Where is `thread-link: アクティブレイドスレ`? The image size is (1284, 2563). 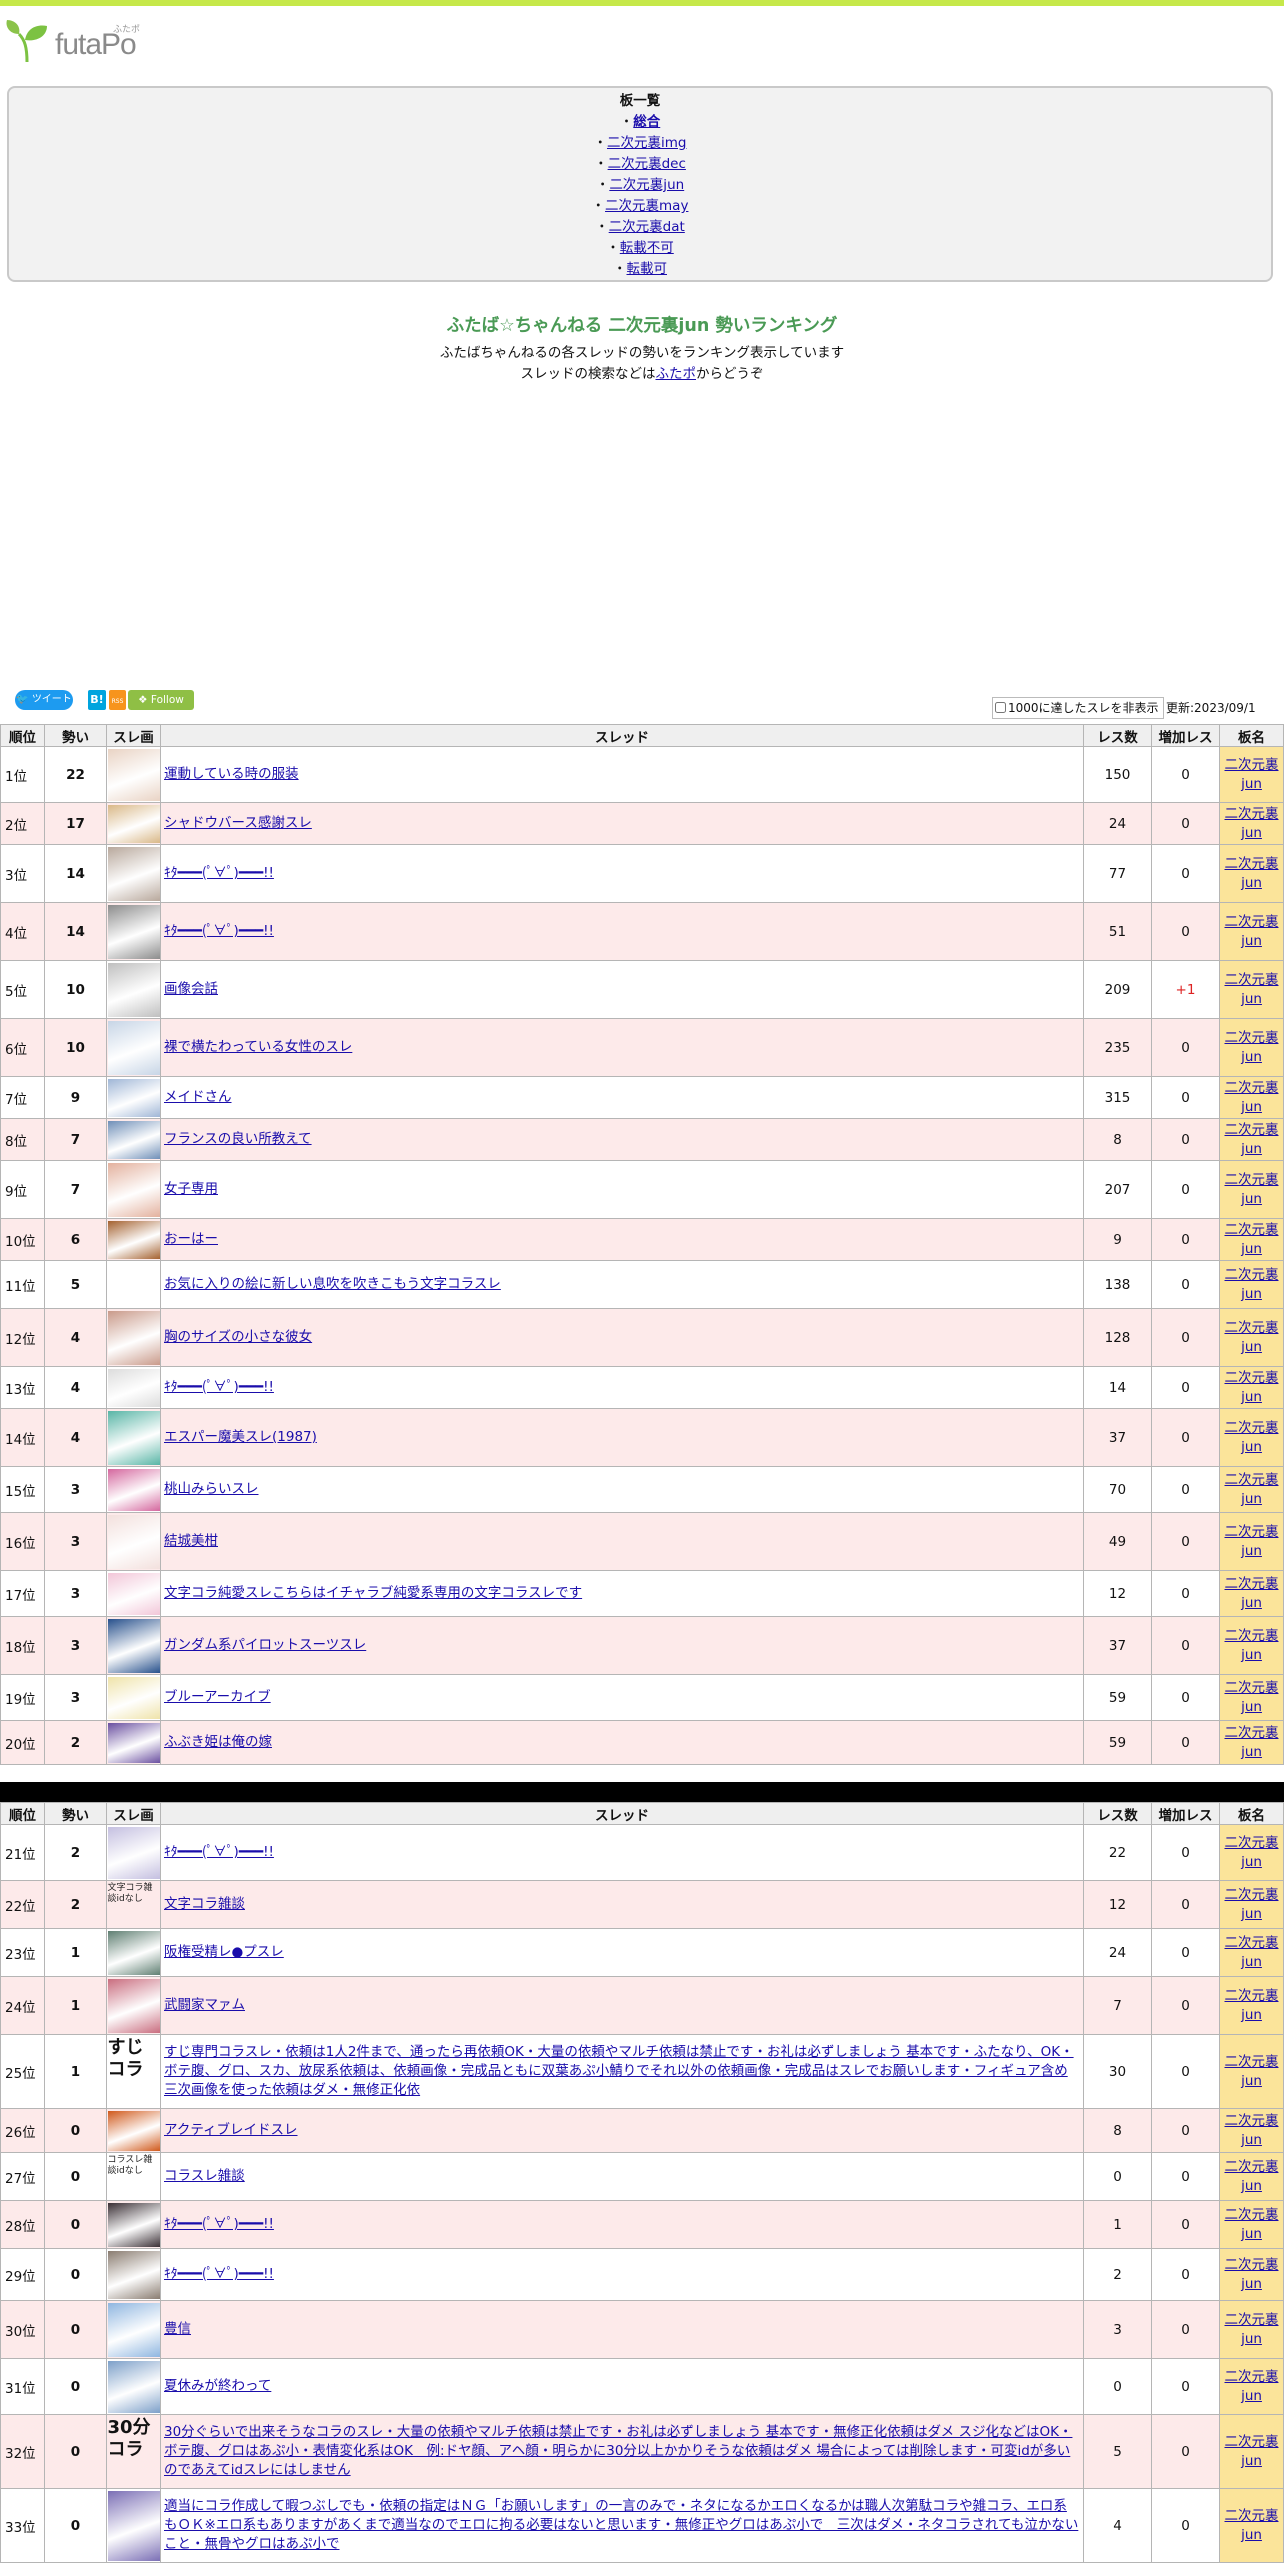
thread-link: アクティブレイドスレ is located at coordinates (231, 2130).